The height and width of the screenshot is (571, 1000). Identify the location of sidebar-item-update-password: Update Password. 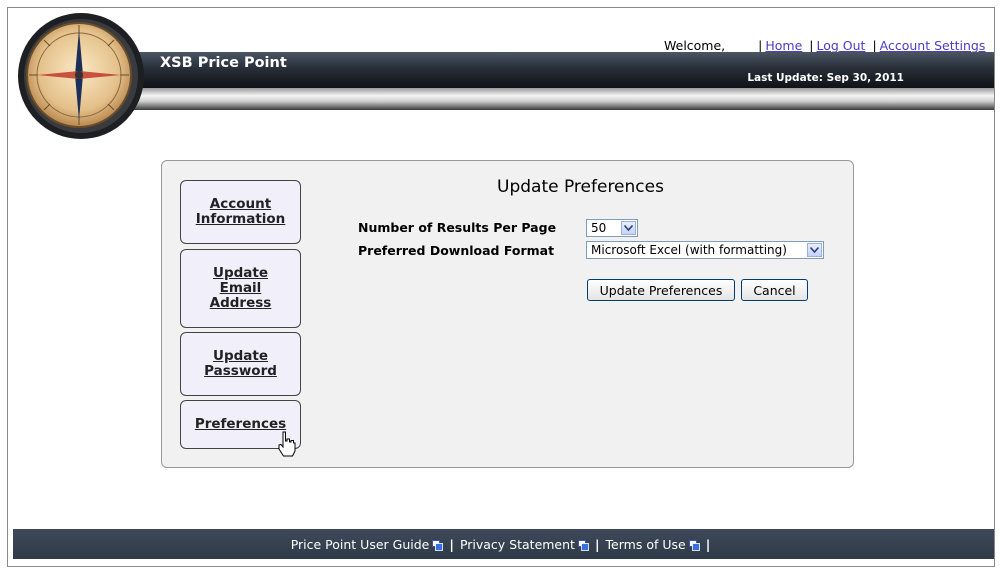
(240, 364).